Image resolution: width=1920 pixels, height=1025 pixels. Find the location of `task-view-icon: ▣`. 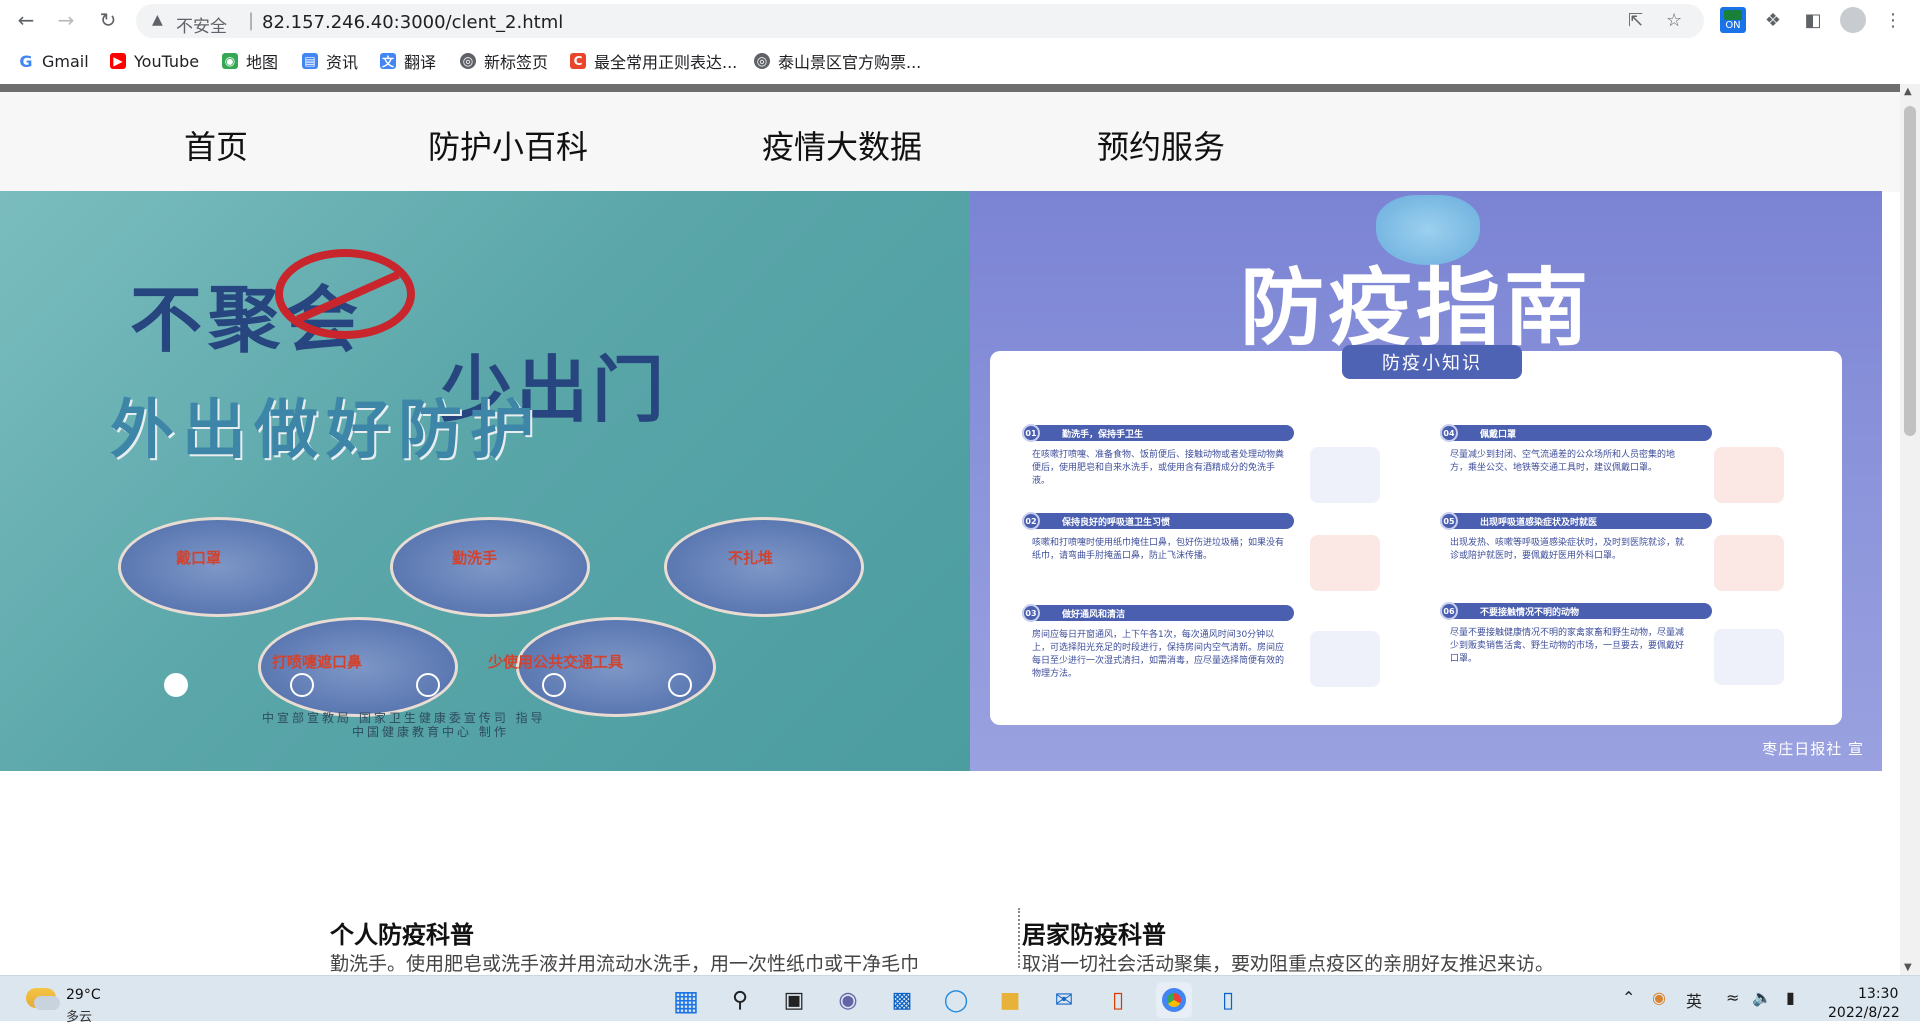

task-view-icon: ▣ is located at coordinates (794, 1000).